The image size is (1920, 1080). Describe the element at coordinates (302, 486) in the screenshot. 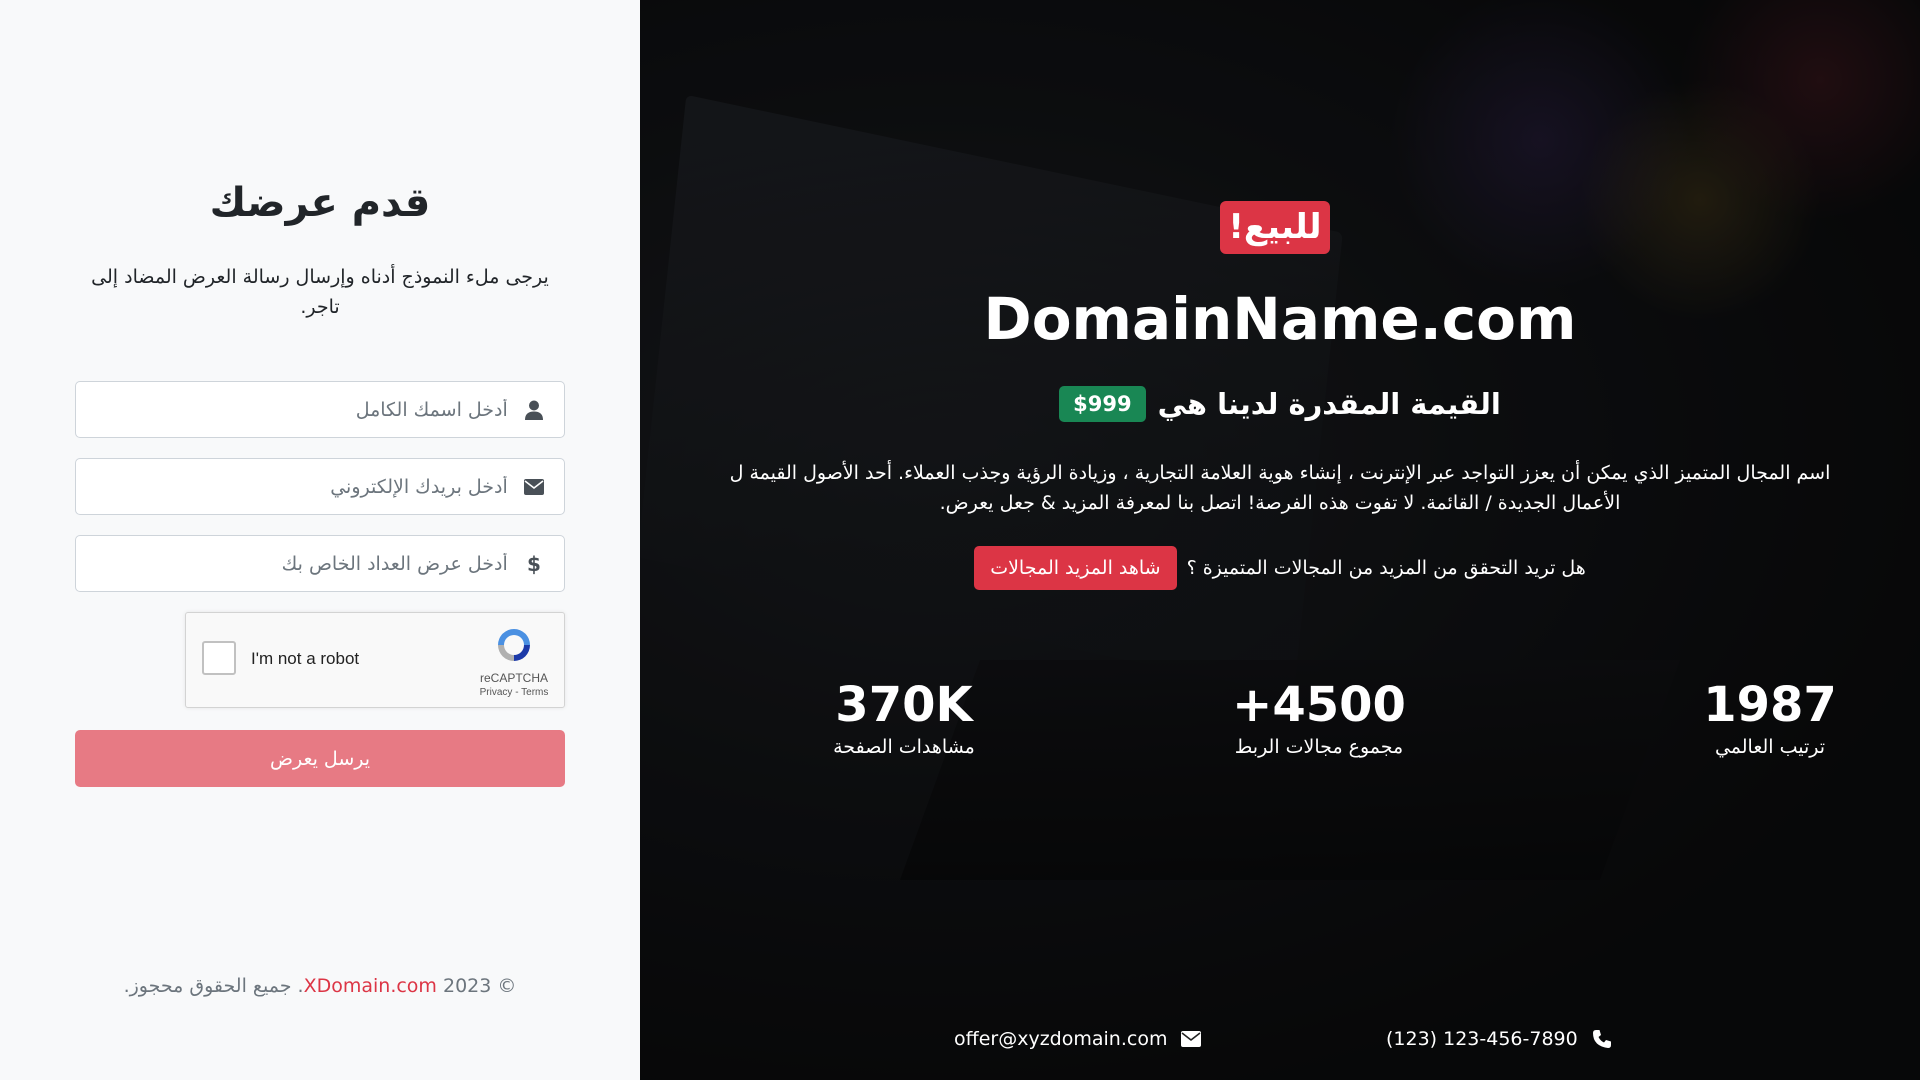

I see `email-input` at that location.